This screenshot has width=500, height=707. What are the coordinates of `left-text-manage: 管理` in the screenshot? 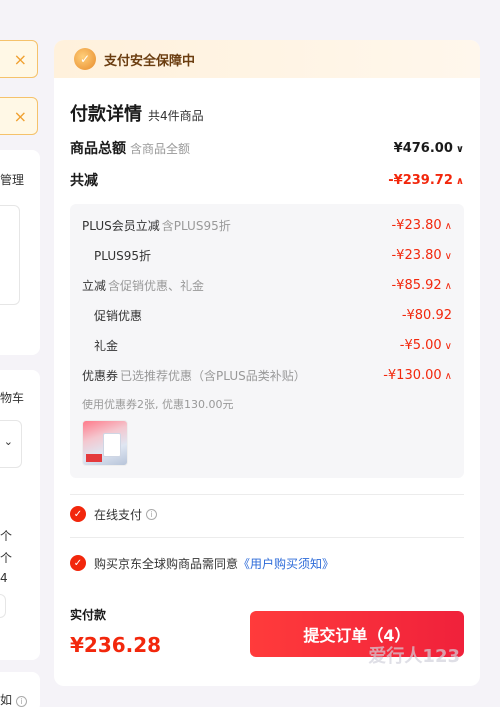 It's located at (12, 180).